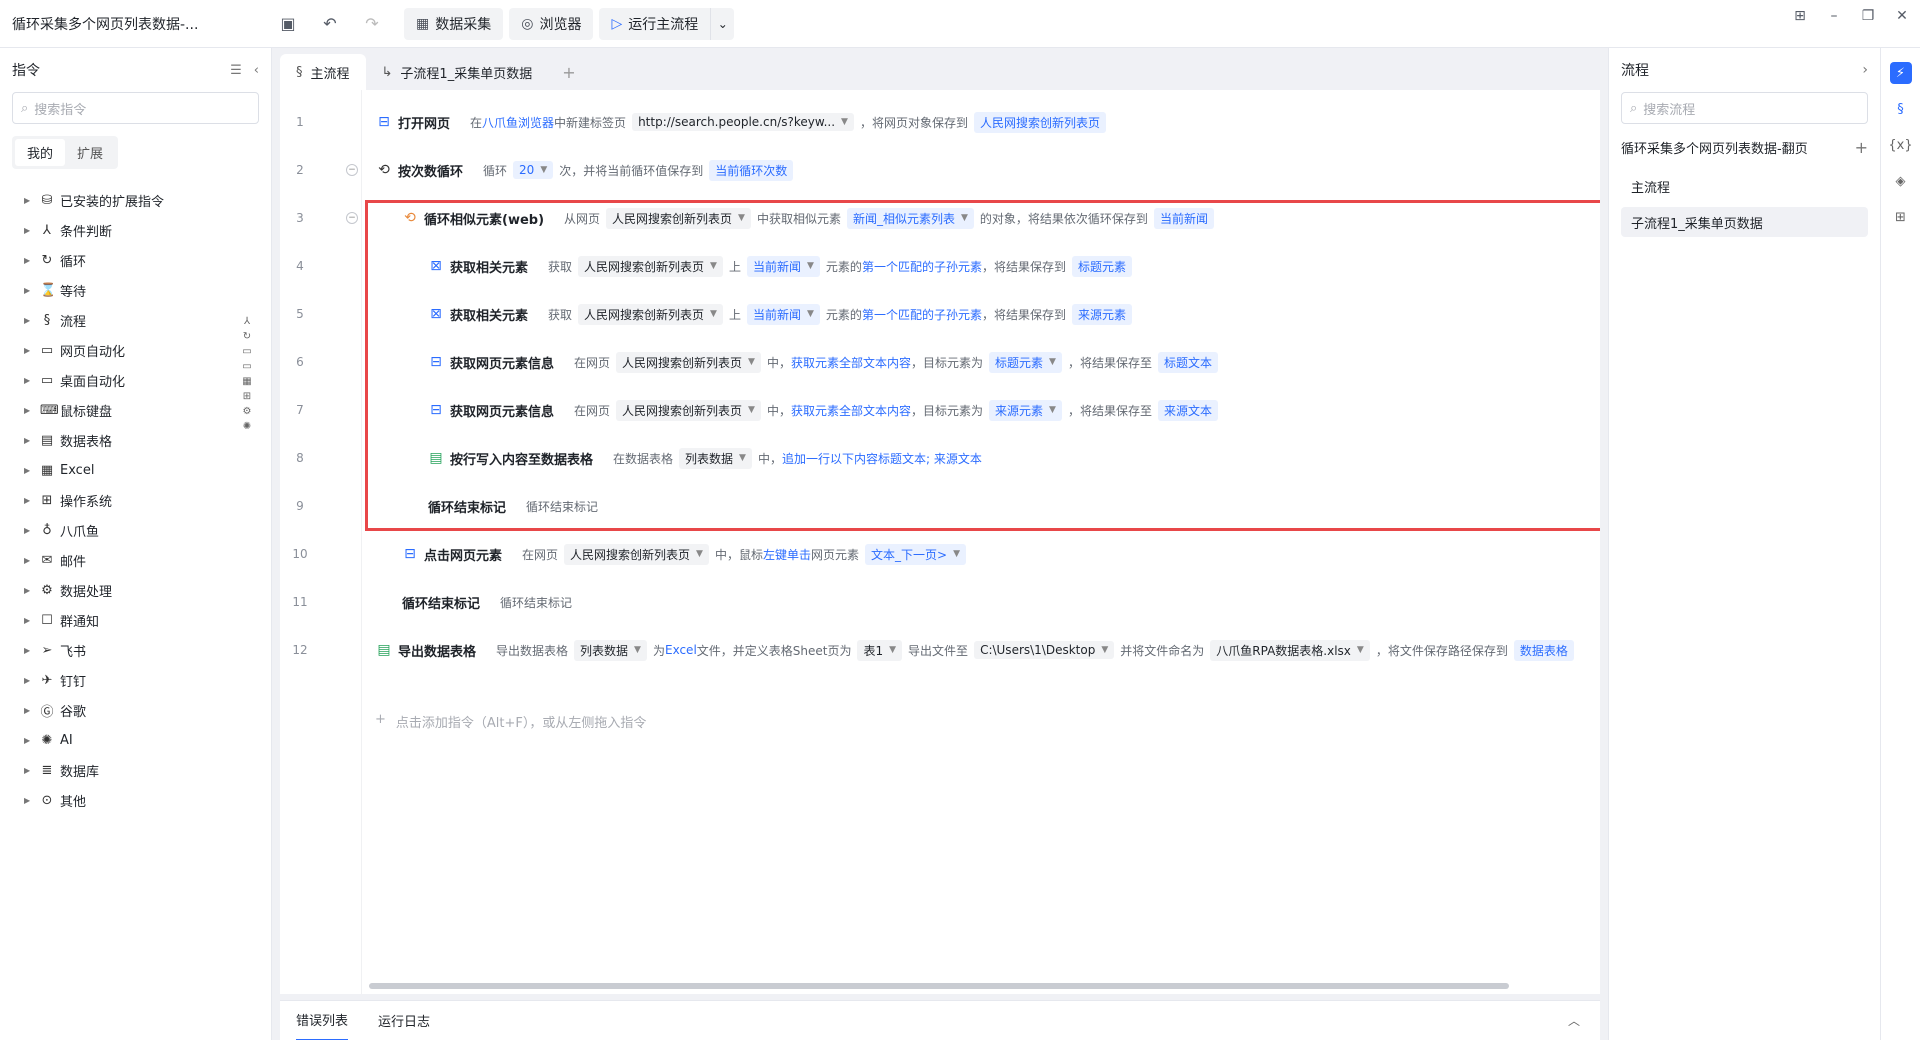  I want to click on layout-icon: ⊞, so click(1800, 16).